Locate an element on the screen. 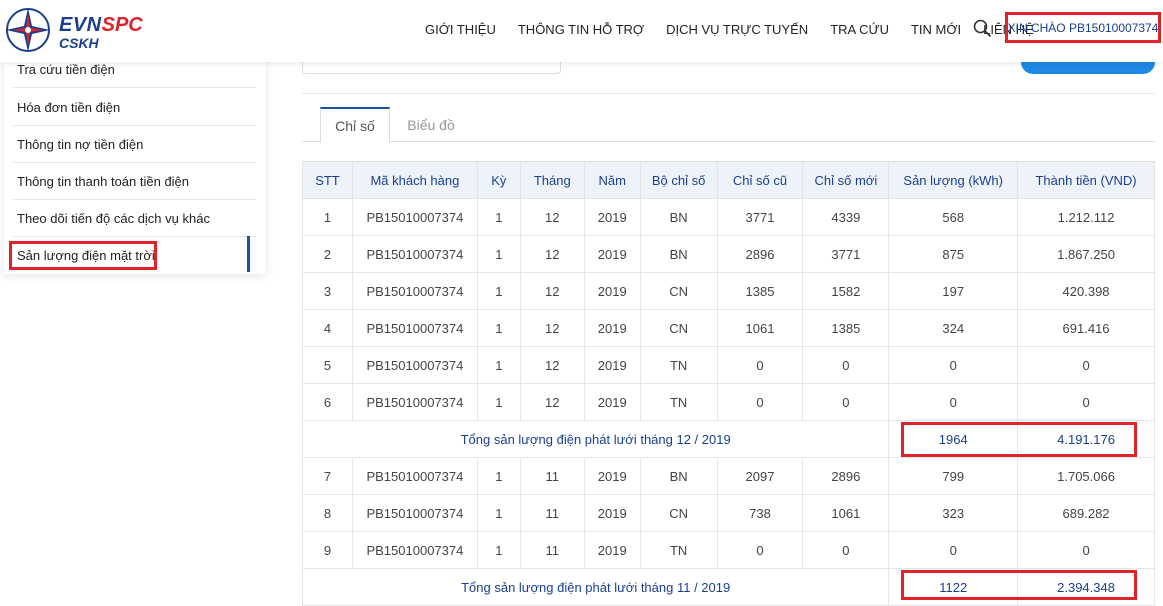 This screenshot has height=606, width=1163. search-icon is located at coordinates (982, 28).